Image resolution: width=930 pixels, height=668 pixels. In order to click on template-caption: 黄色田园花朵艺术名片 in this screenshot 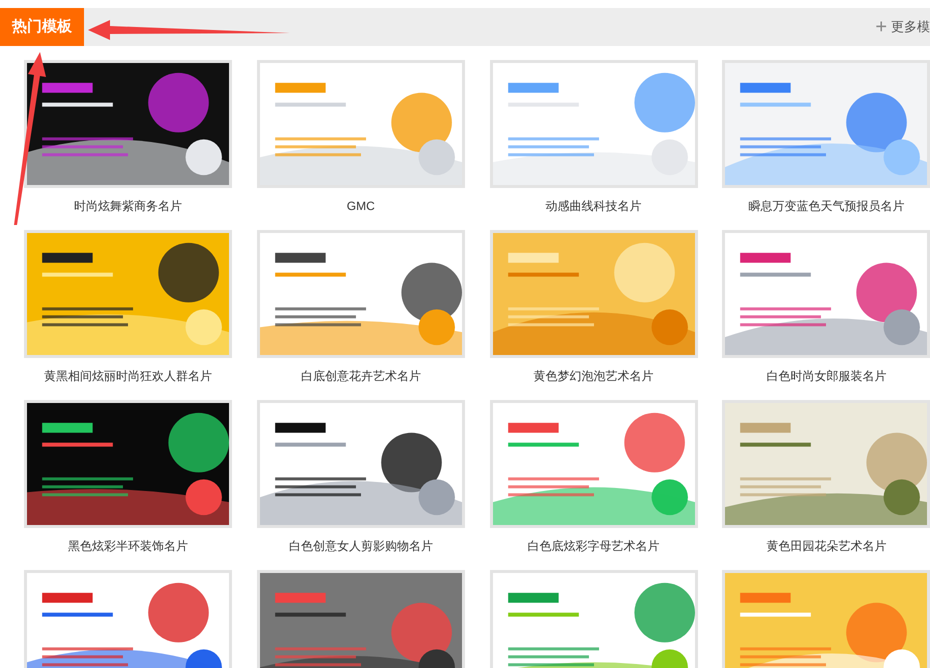, I will do `click(826, 546)`.